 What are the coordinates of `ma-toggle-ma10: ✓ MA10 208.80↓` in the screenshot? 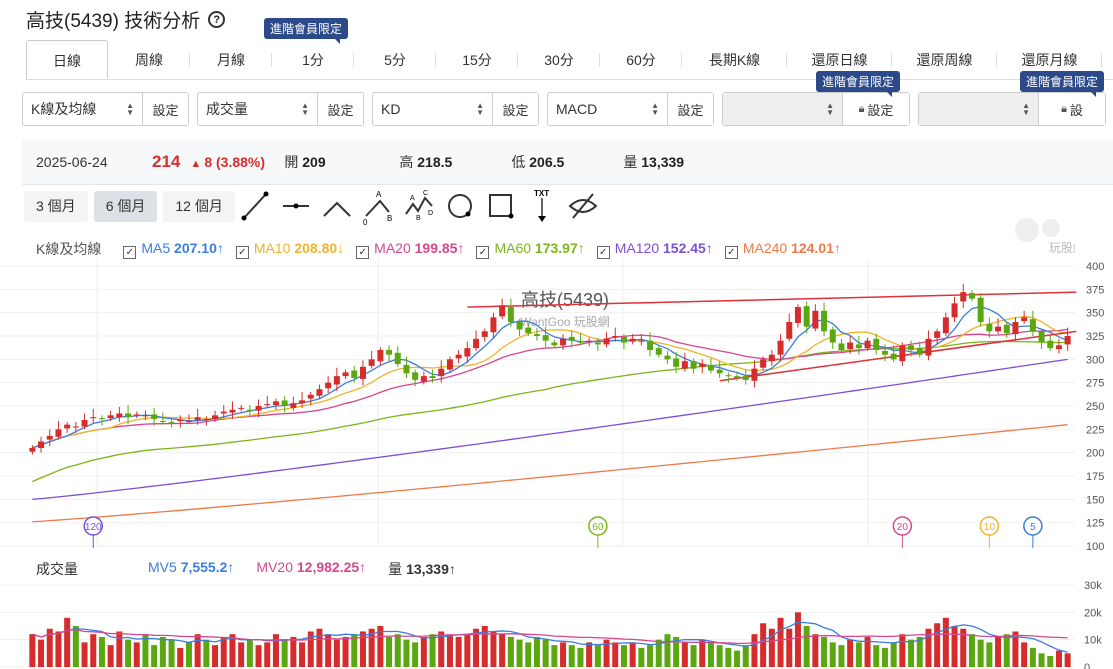 It's located at (289, 249).